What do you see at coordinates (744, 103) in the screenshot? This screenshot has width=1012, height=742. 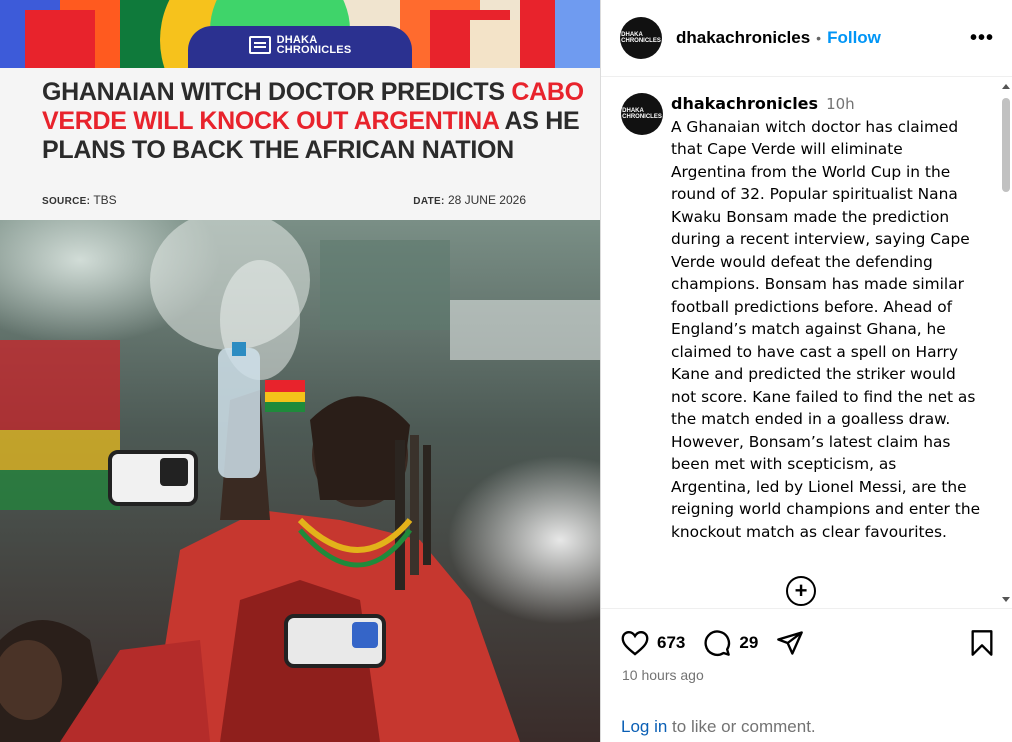 I see `caption-username: dhakachronicles` at bounding box center [744, 103].